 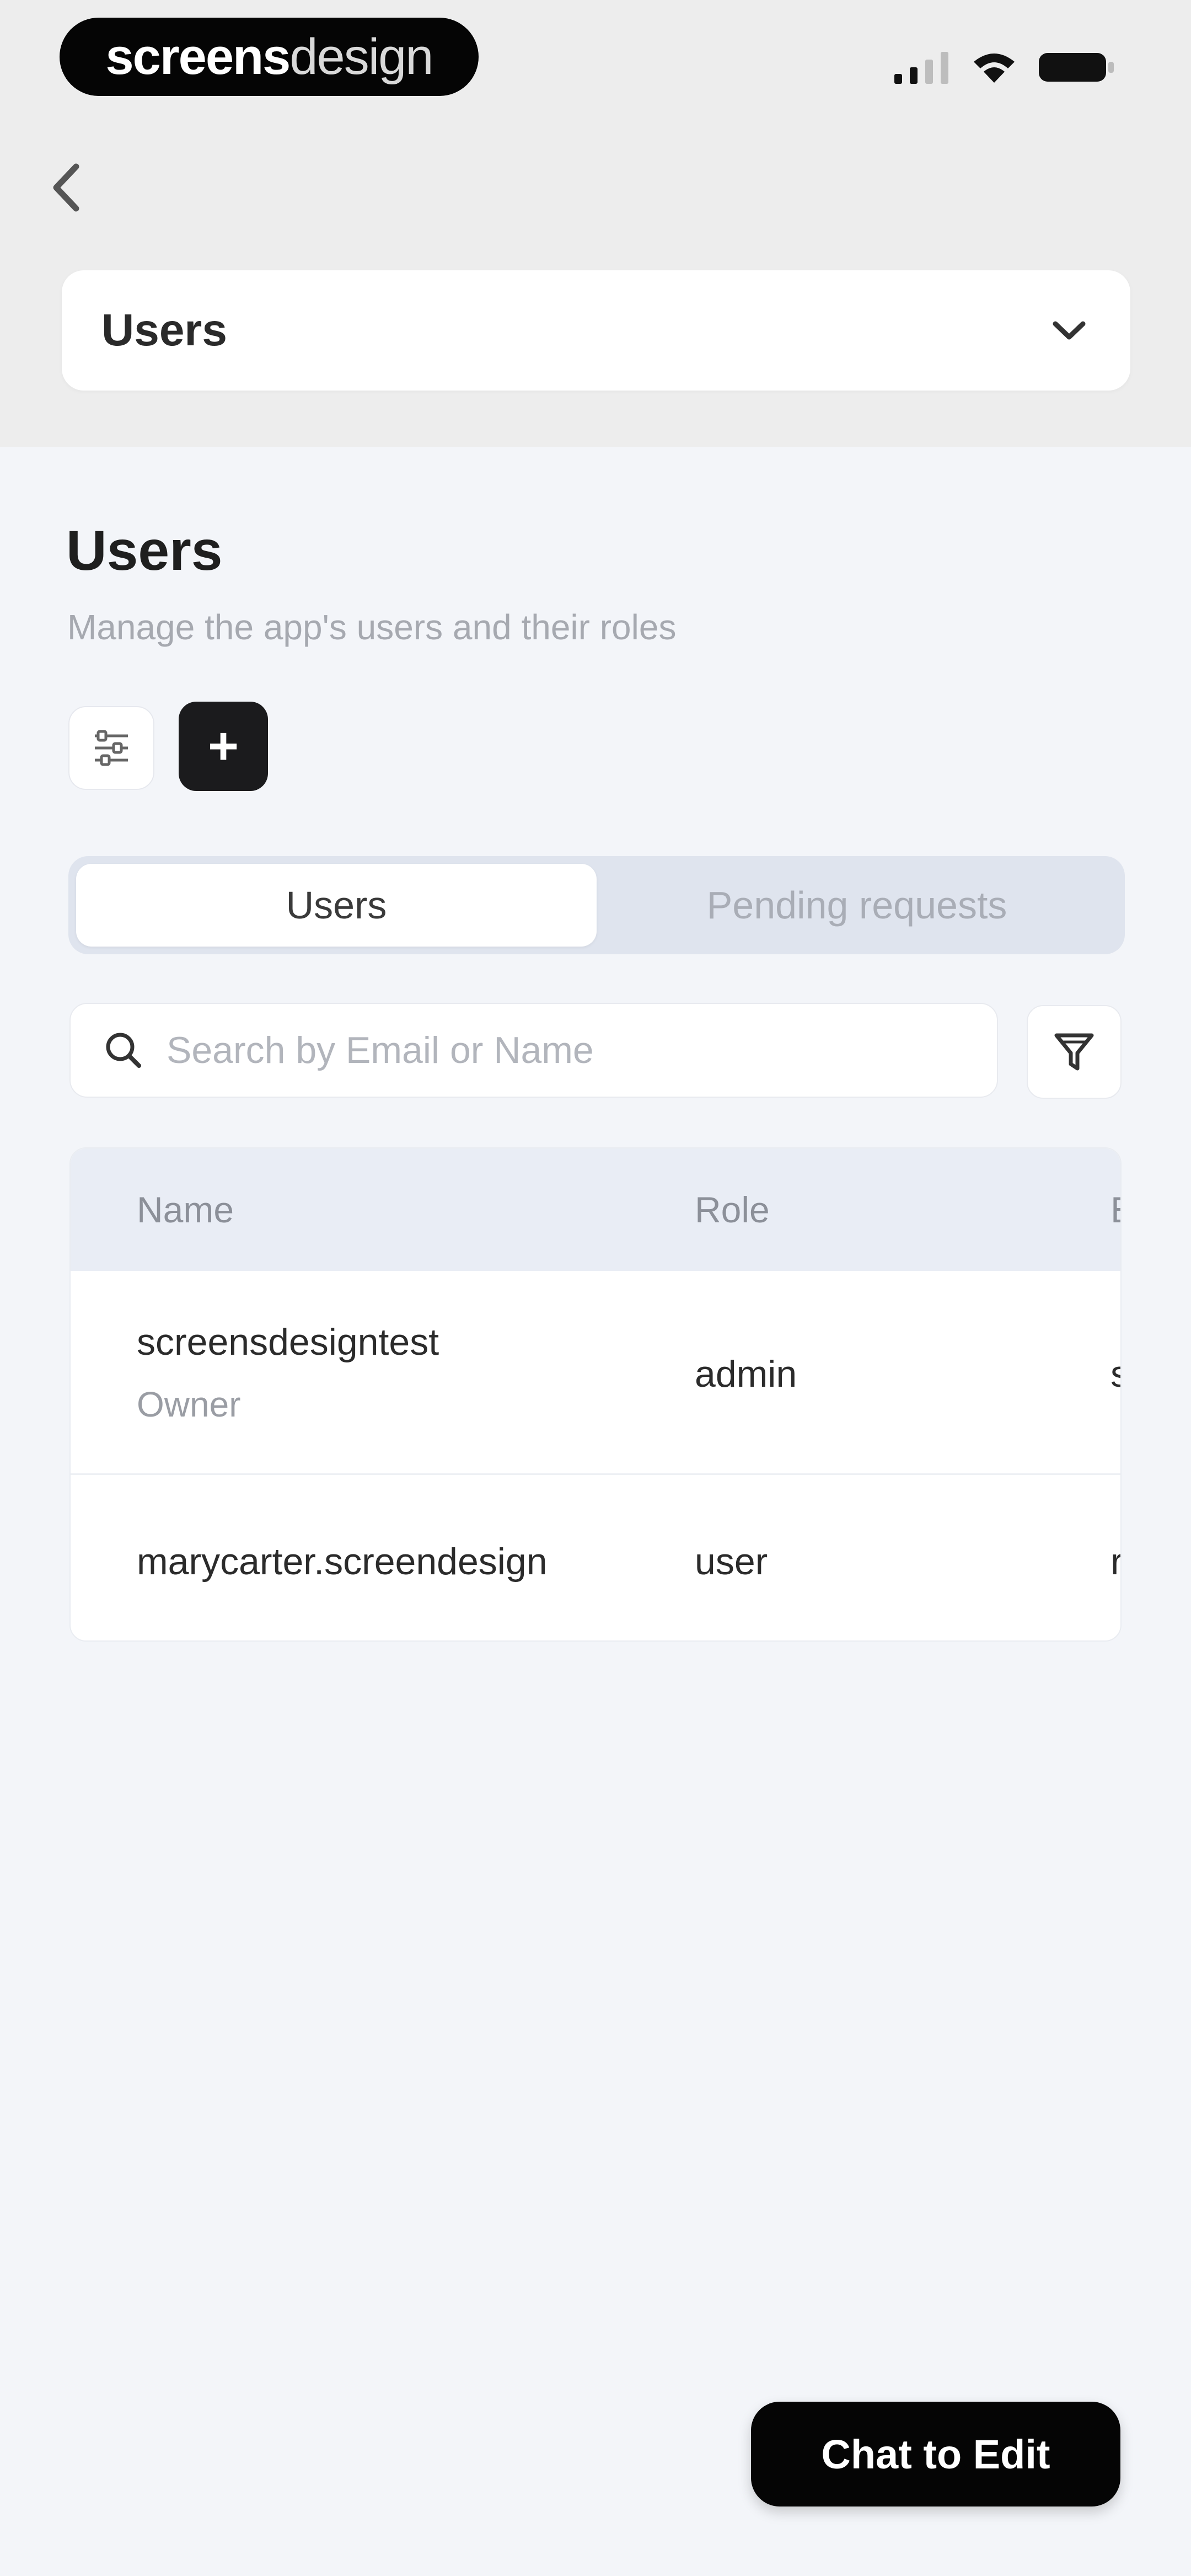 What do you see at coordinates (288, 1342) in the screenshot?
I see `user-name: screensdesigntest` at bounding box center [288, 1342].